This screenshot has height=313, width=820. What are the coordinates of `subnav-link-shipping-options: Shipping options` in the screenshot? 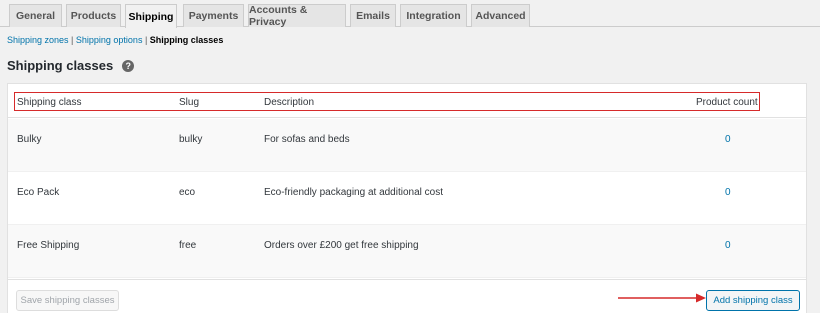 It's located at (109, 40).